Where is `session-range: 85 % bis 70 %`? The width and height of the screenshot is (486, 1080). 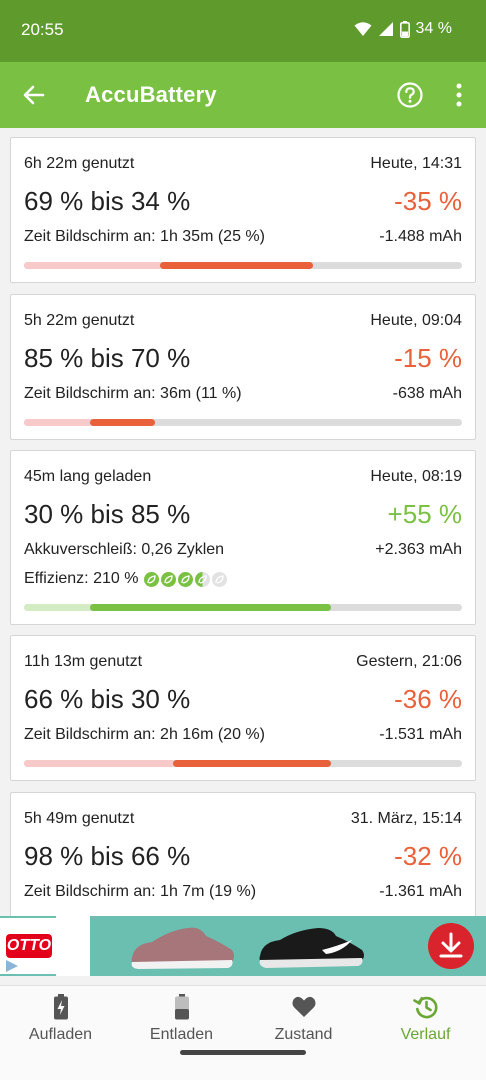
session-range: 85 % bis 70 % is located at coordinates (107, 358).